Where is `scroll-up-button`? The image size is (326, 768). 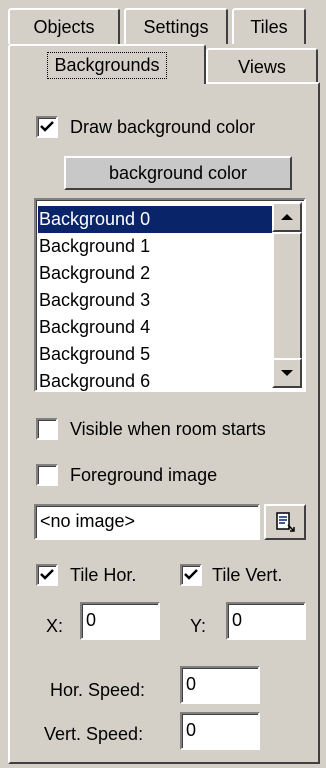 scroll-up-button is located at coordinates (287, 217).